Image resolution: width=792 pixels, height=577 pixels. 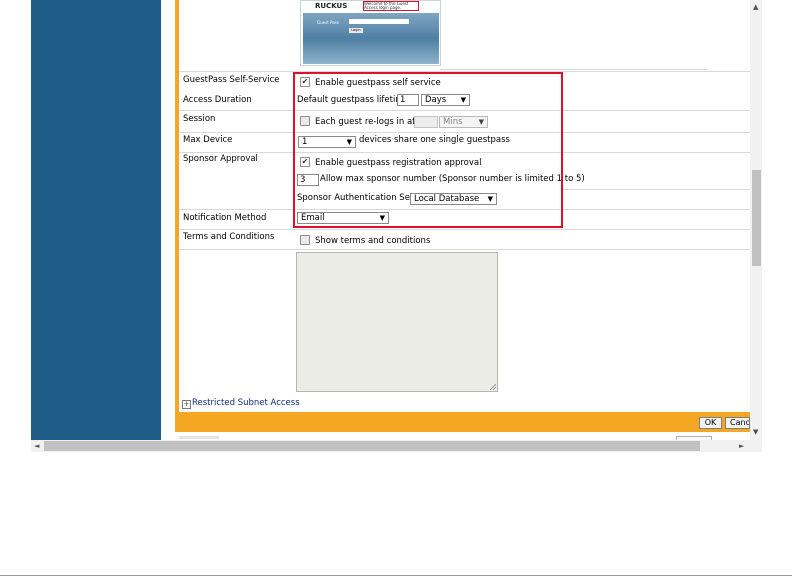 What do you see at coordinates (36, 446) in the screenshot?
I see `scroll-left-icon: ◄` at bounding box center [36, 446].